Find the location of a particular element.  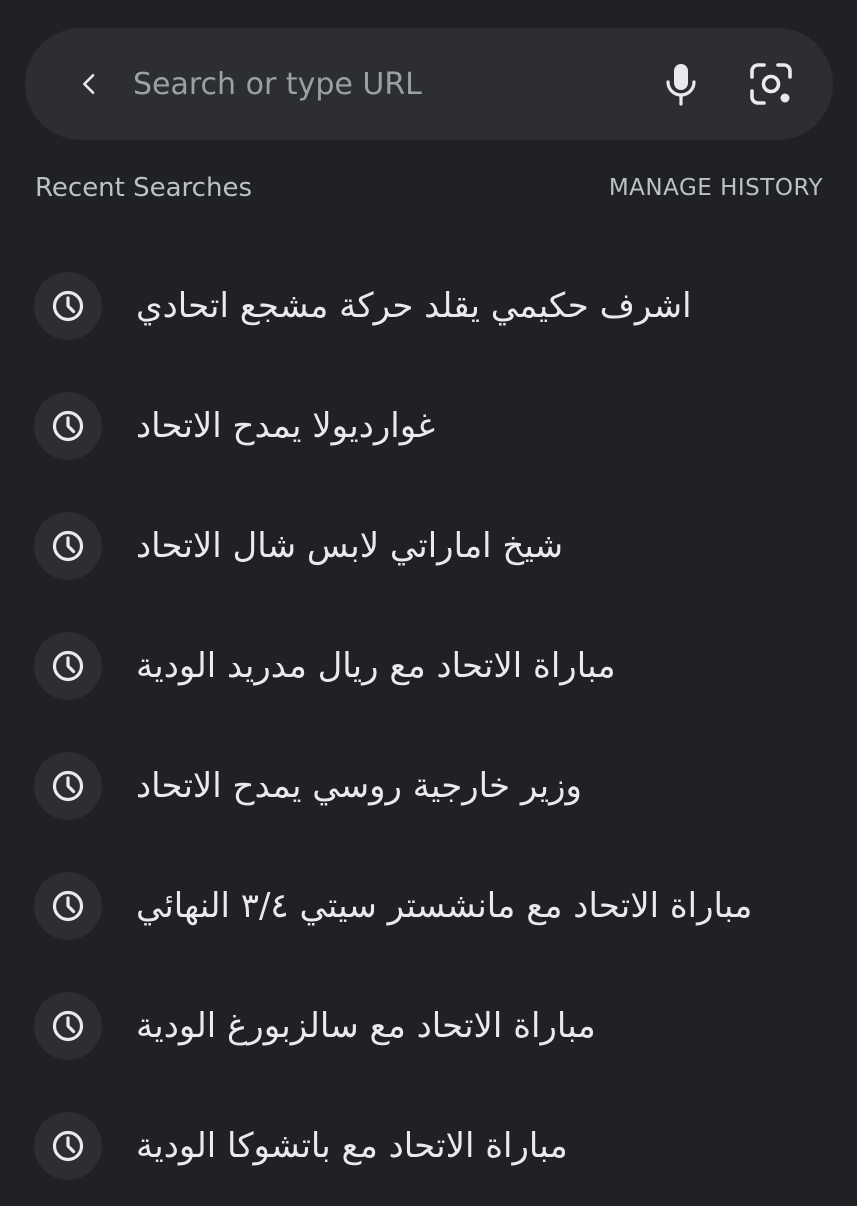

search-bar is located at coordinates (429, 84).